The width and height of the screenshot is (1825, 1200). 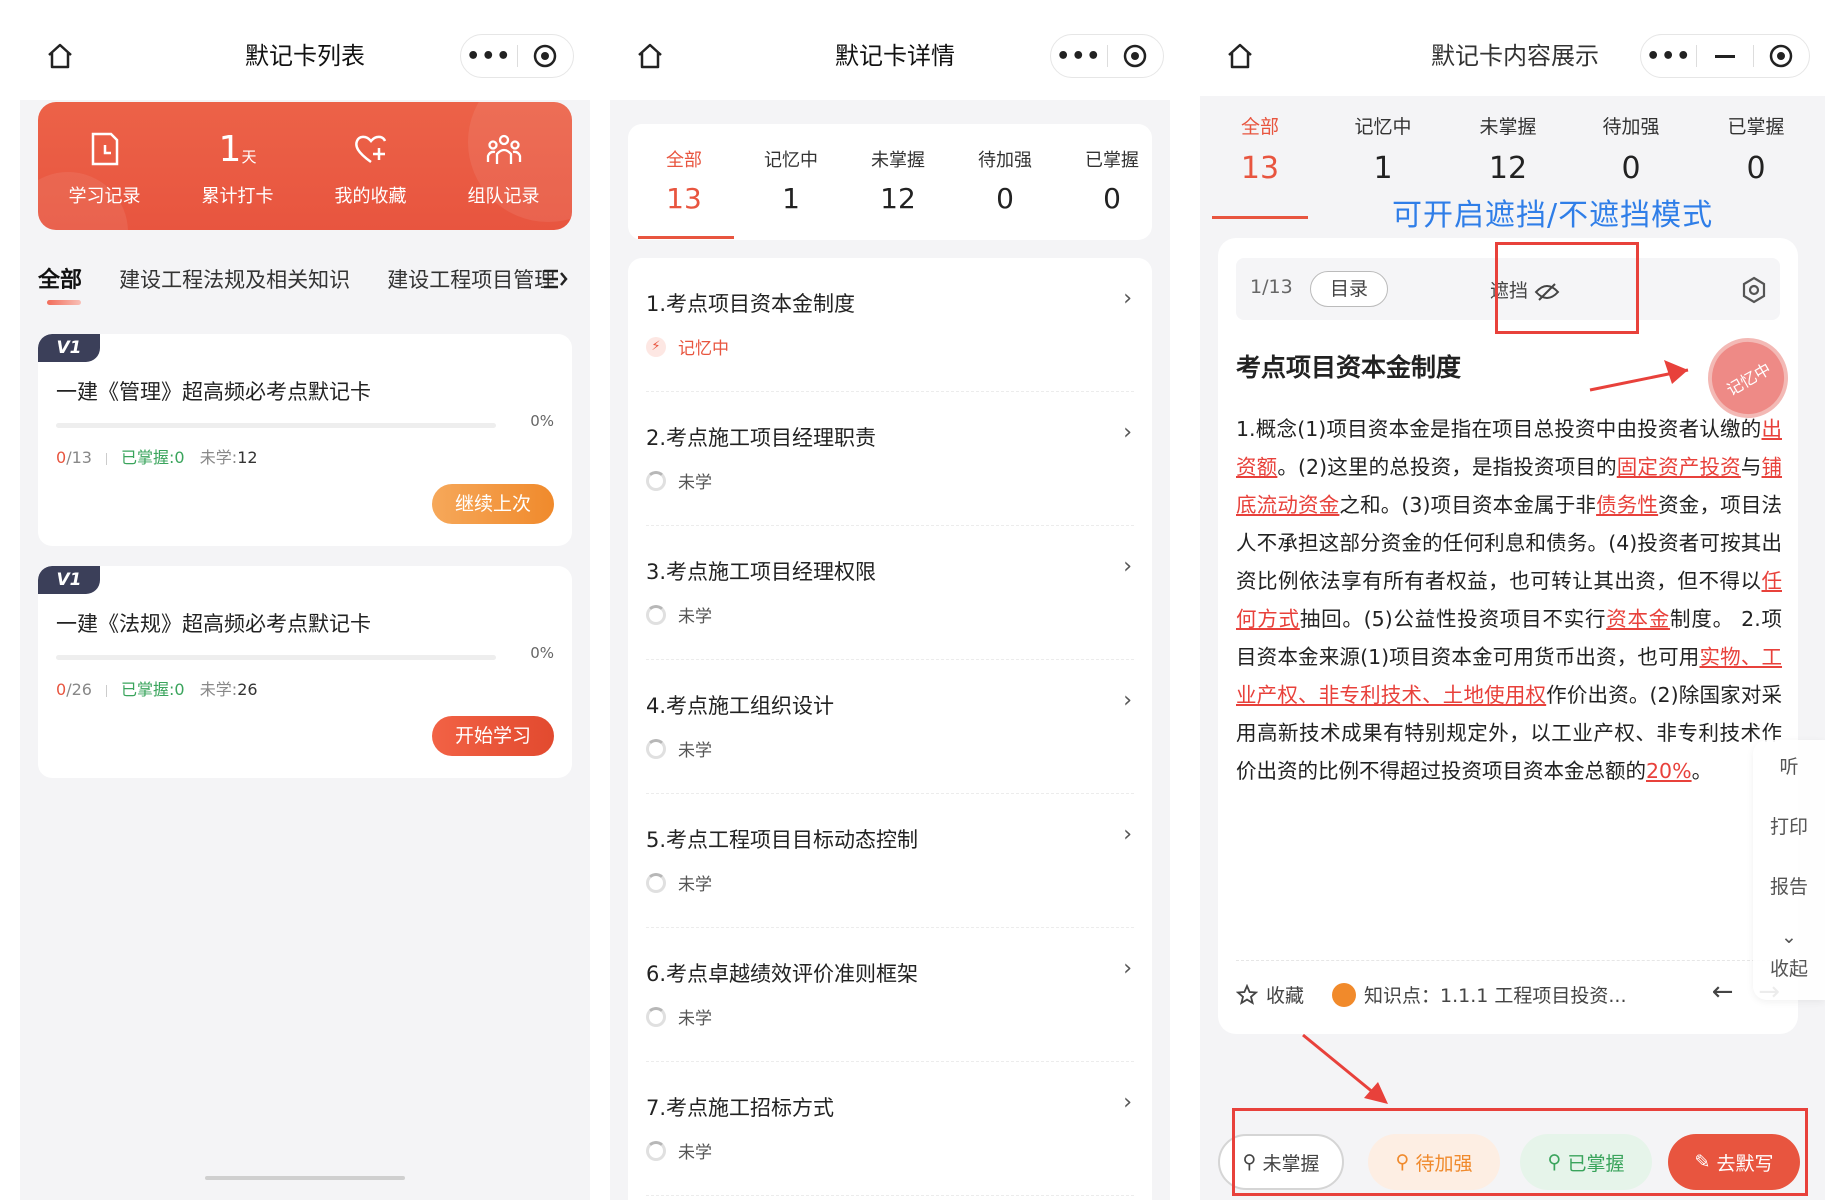 I want to click on feature-banner: 学习记录 1天 累计打卡 我的收藏 组队记录, so click(x=305, y=166).